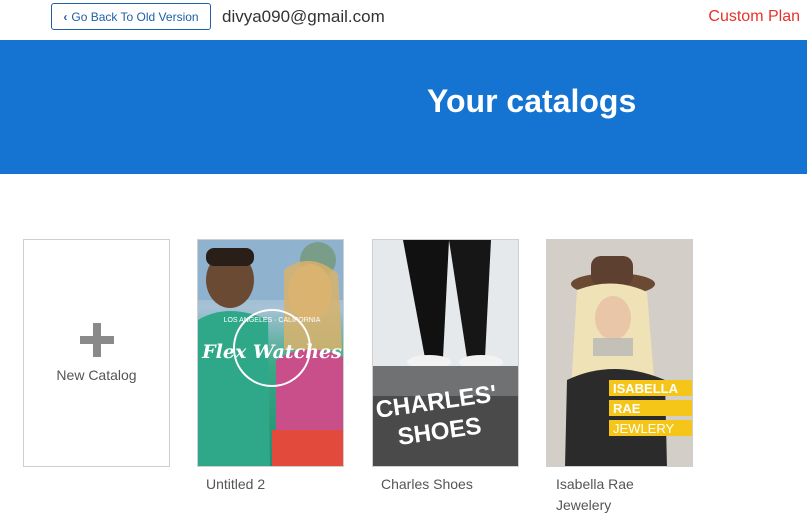 Image resolution: width=807 pixels, height=531 pixels. I want to click on catalog-name: Isabella Rae Jewelery, so click(631, 495).